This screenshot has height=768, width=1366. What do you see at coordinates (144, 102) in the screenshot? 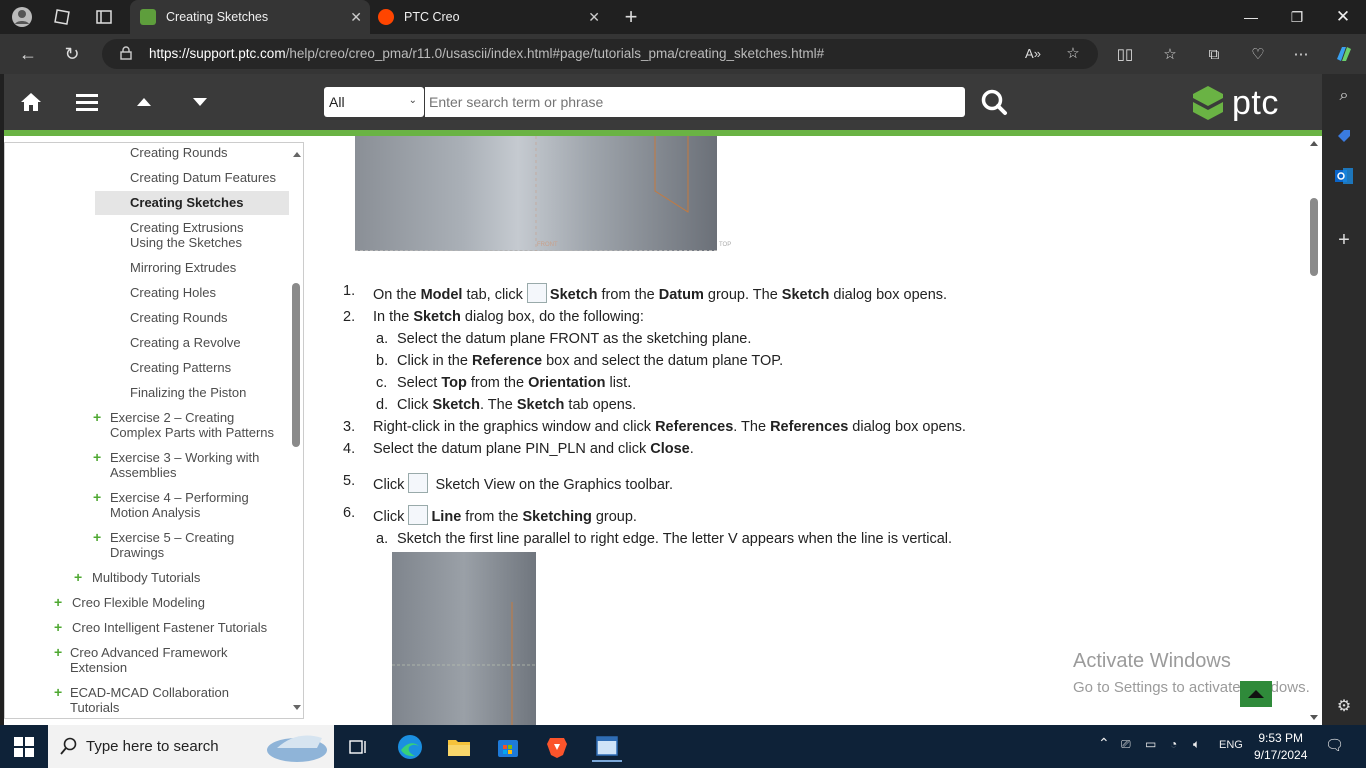
I see `previous-topic-icon` at bounding box center [144, 102].